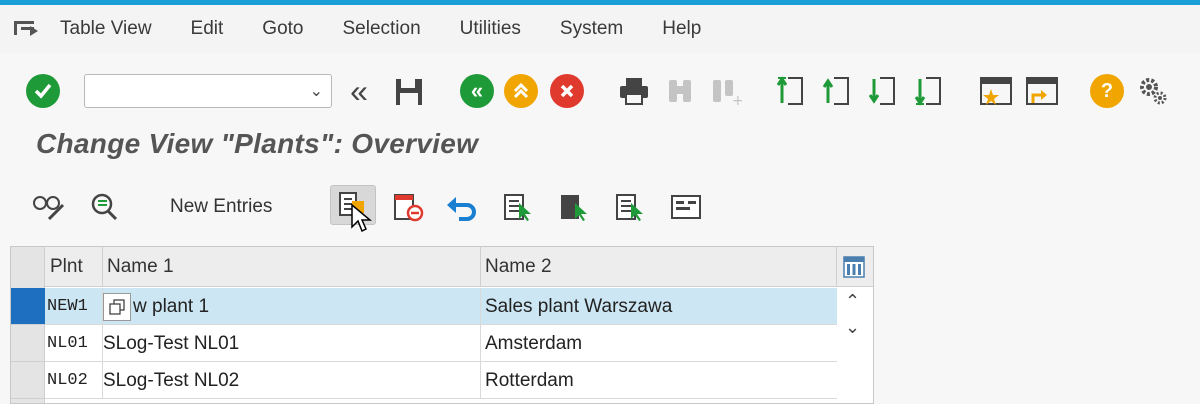 The width and height of the screenshot is (1200, 404). What do you see at coordinates (74, 267) in the screenshot?
I see `column-header-plnt: Plnt` at bounding box center [74, 267].